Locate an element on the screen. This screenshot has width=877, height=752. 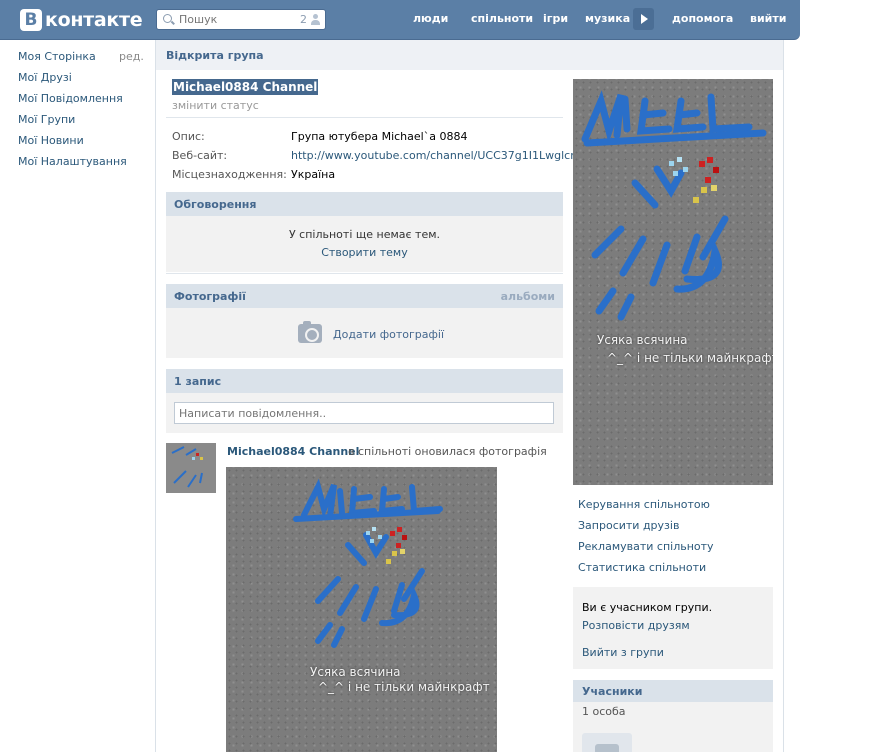
nav-communities: спільноти is located at coordinates (502, 18).